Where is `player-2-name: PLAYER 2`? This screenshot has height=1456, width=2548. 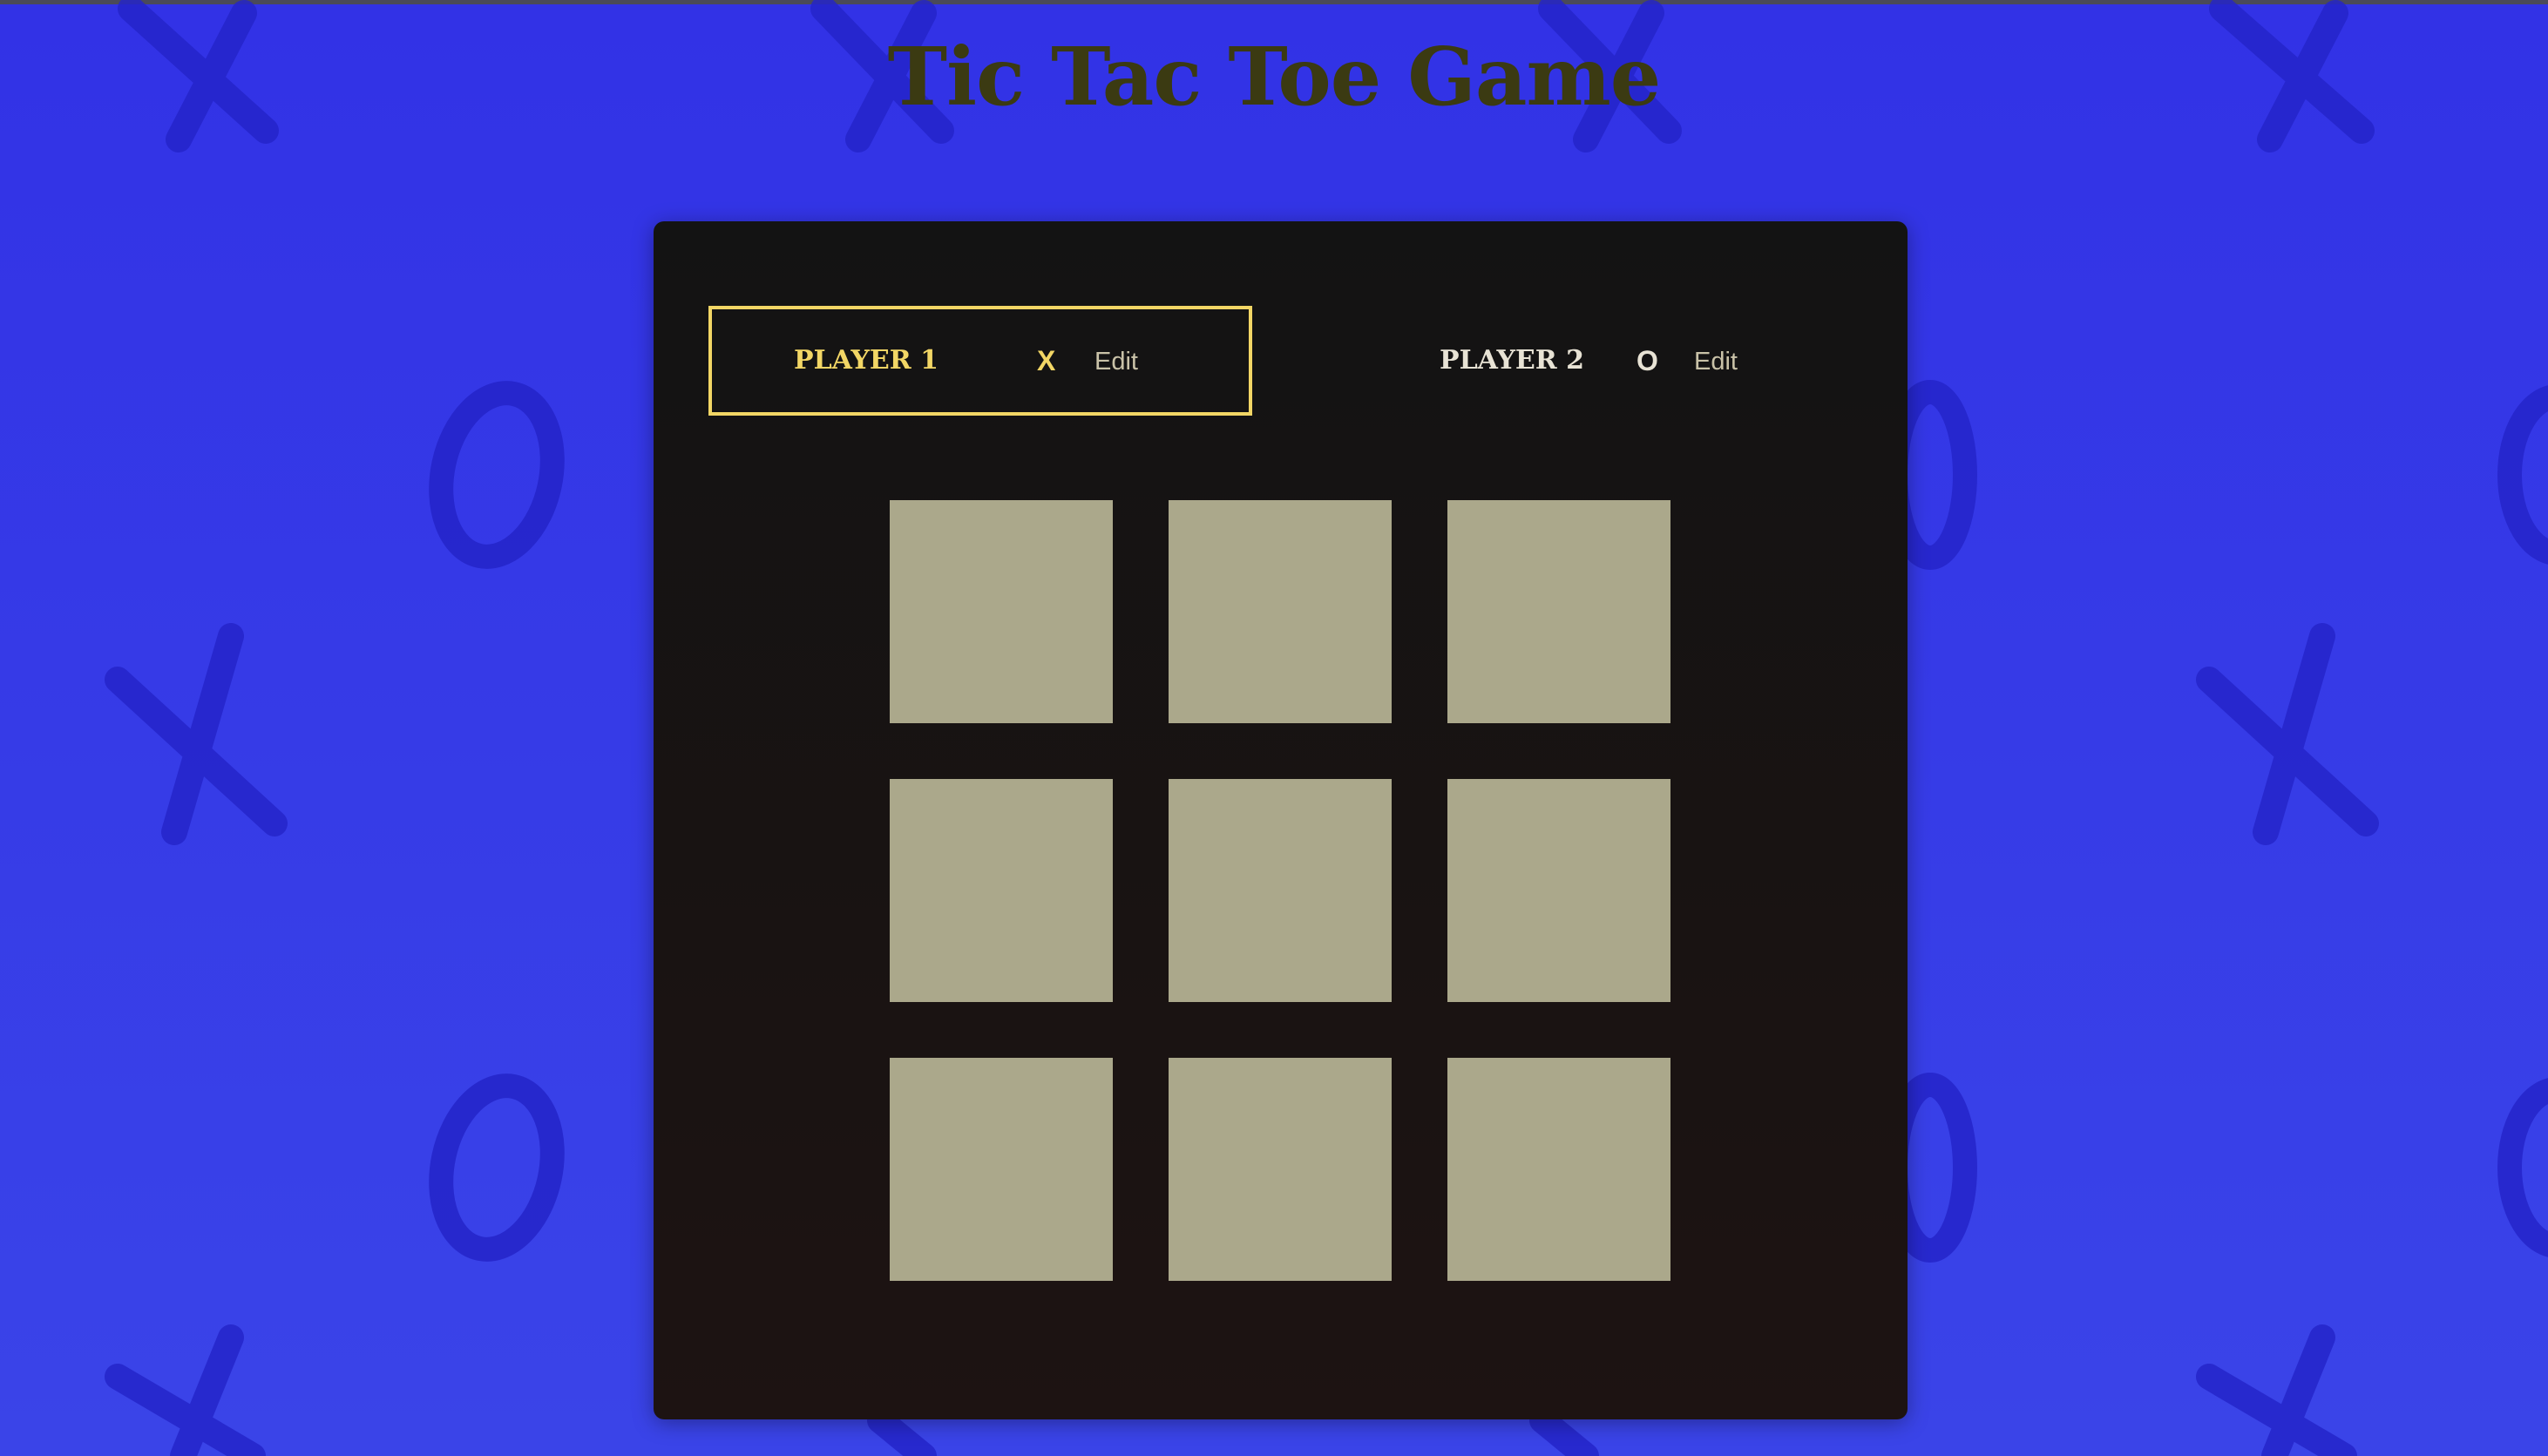
player-2-name: PLAYER 2 is located at coordinates (1512, 360).